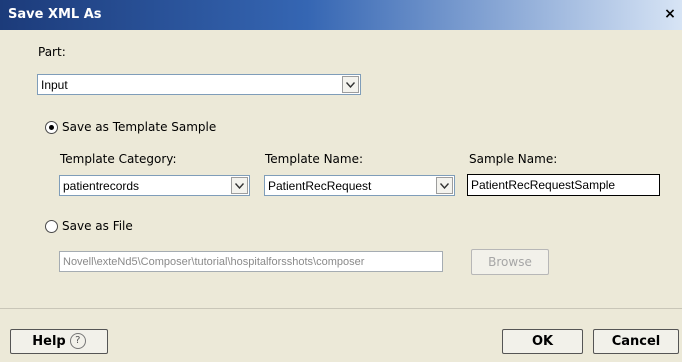  I want to click on title-bar: Save XML As ×, so click(341, 15).